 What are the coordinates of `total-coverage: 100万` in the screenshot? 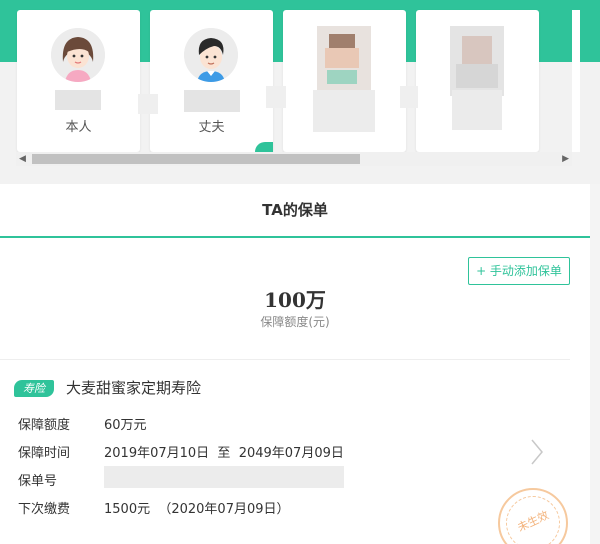 It's located at (295, 300).